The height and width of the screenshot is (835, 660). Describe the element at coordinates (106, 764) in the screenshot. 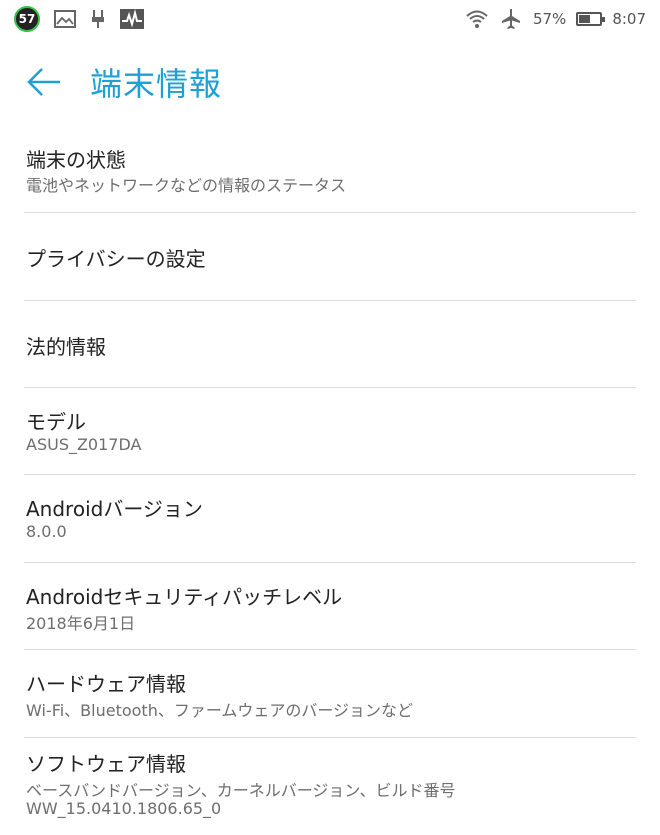

I see `list-item-title: ソフトウェア情報` at that location.